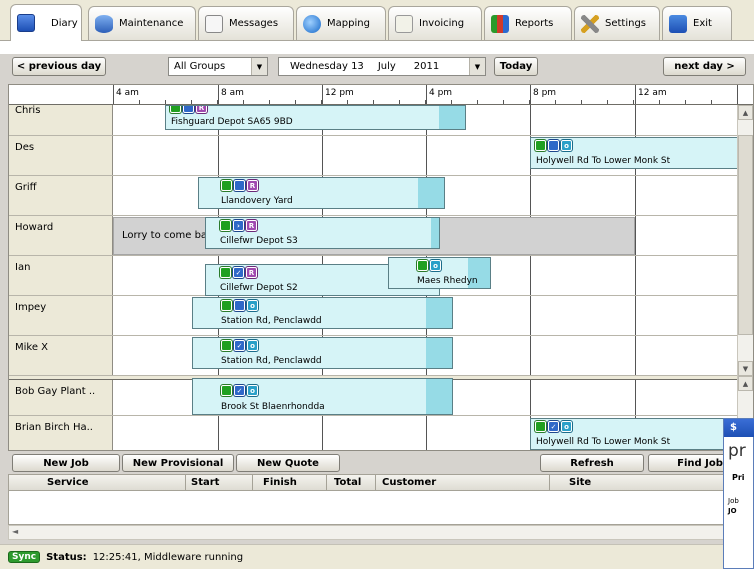  What do you see at coordinates (528, 23) in the screenshot?
I see `tab-reports: Reports` at bounding box center [528, 23].